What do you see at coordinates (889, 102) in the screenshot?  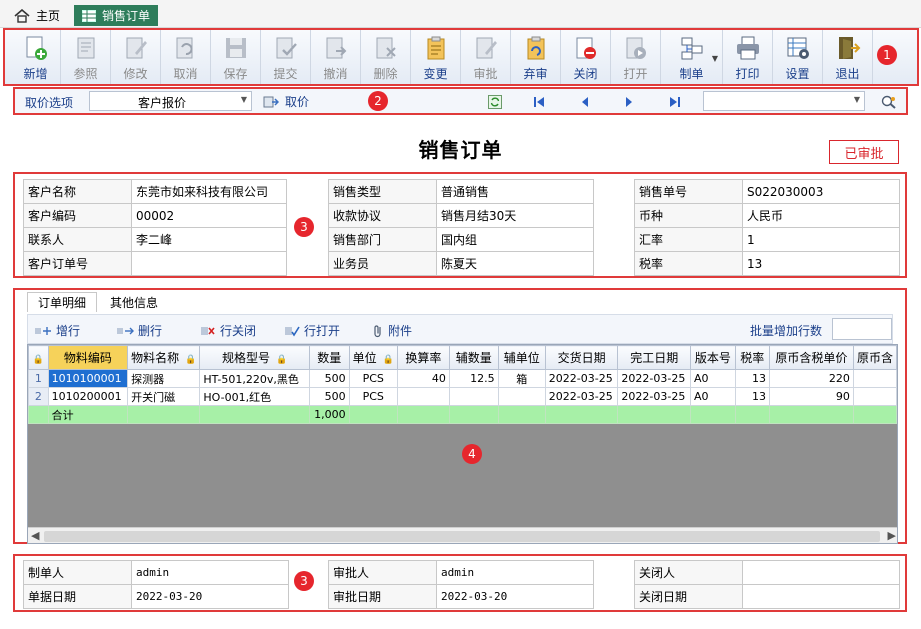 I see `search-button` at bounding box center [889, 102].